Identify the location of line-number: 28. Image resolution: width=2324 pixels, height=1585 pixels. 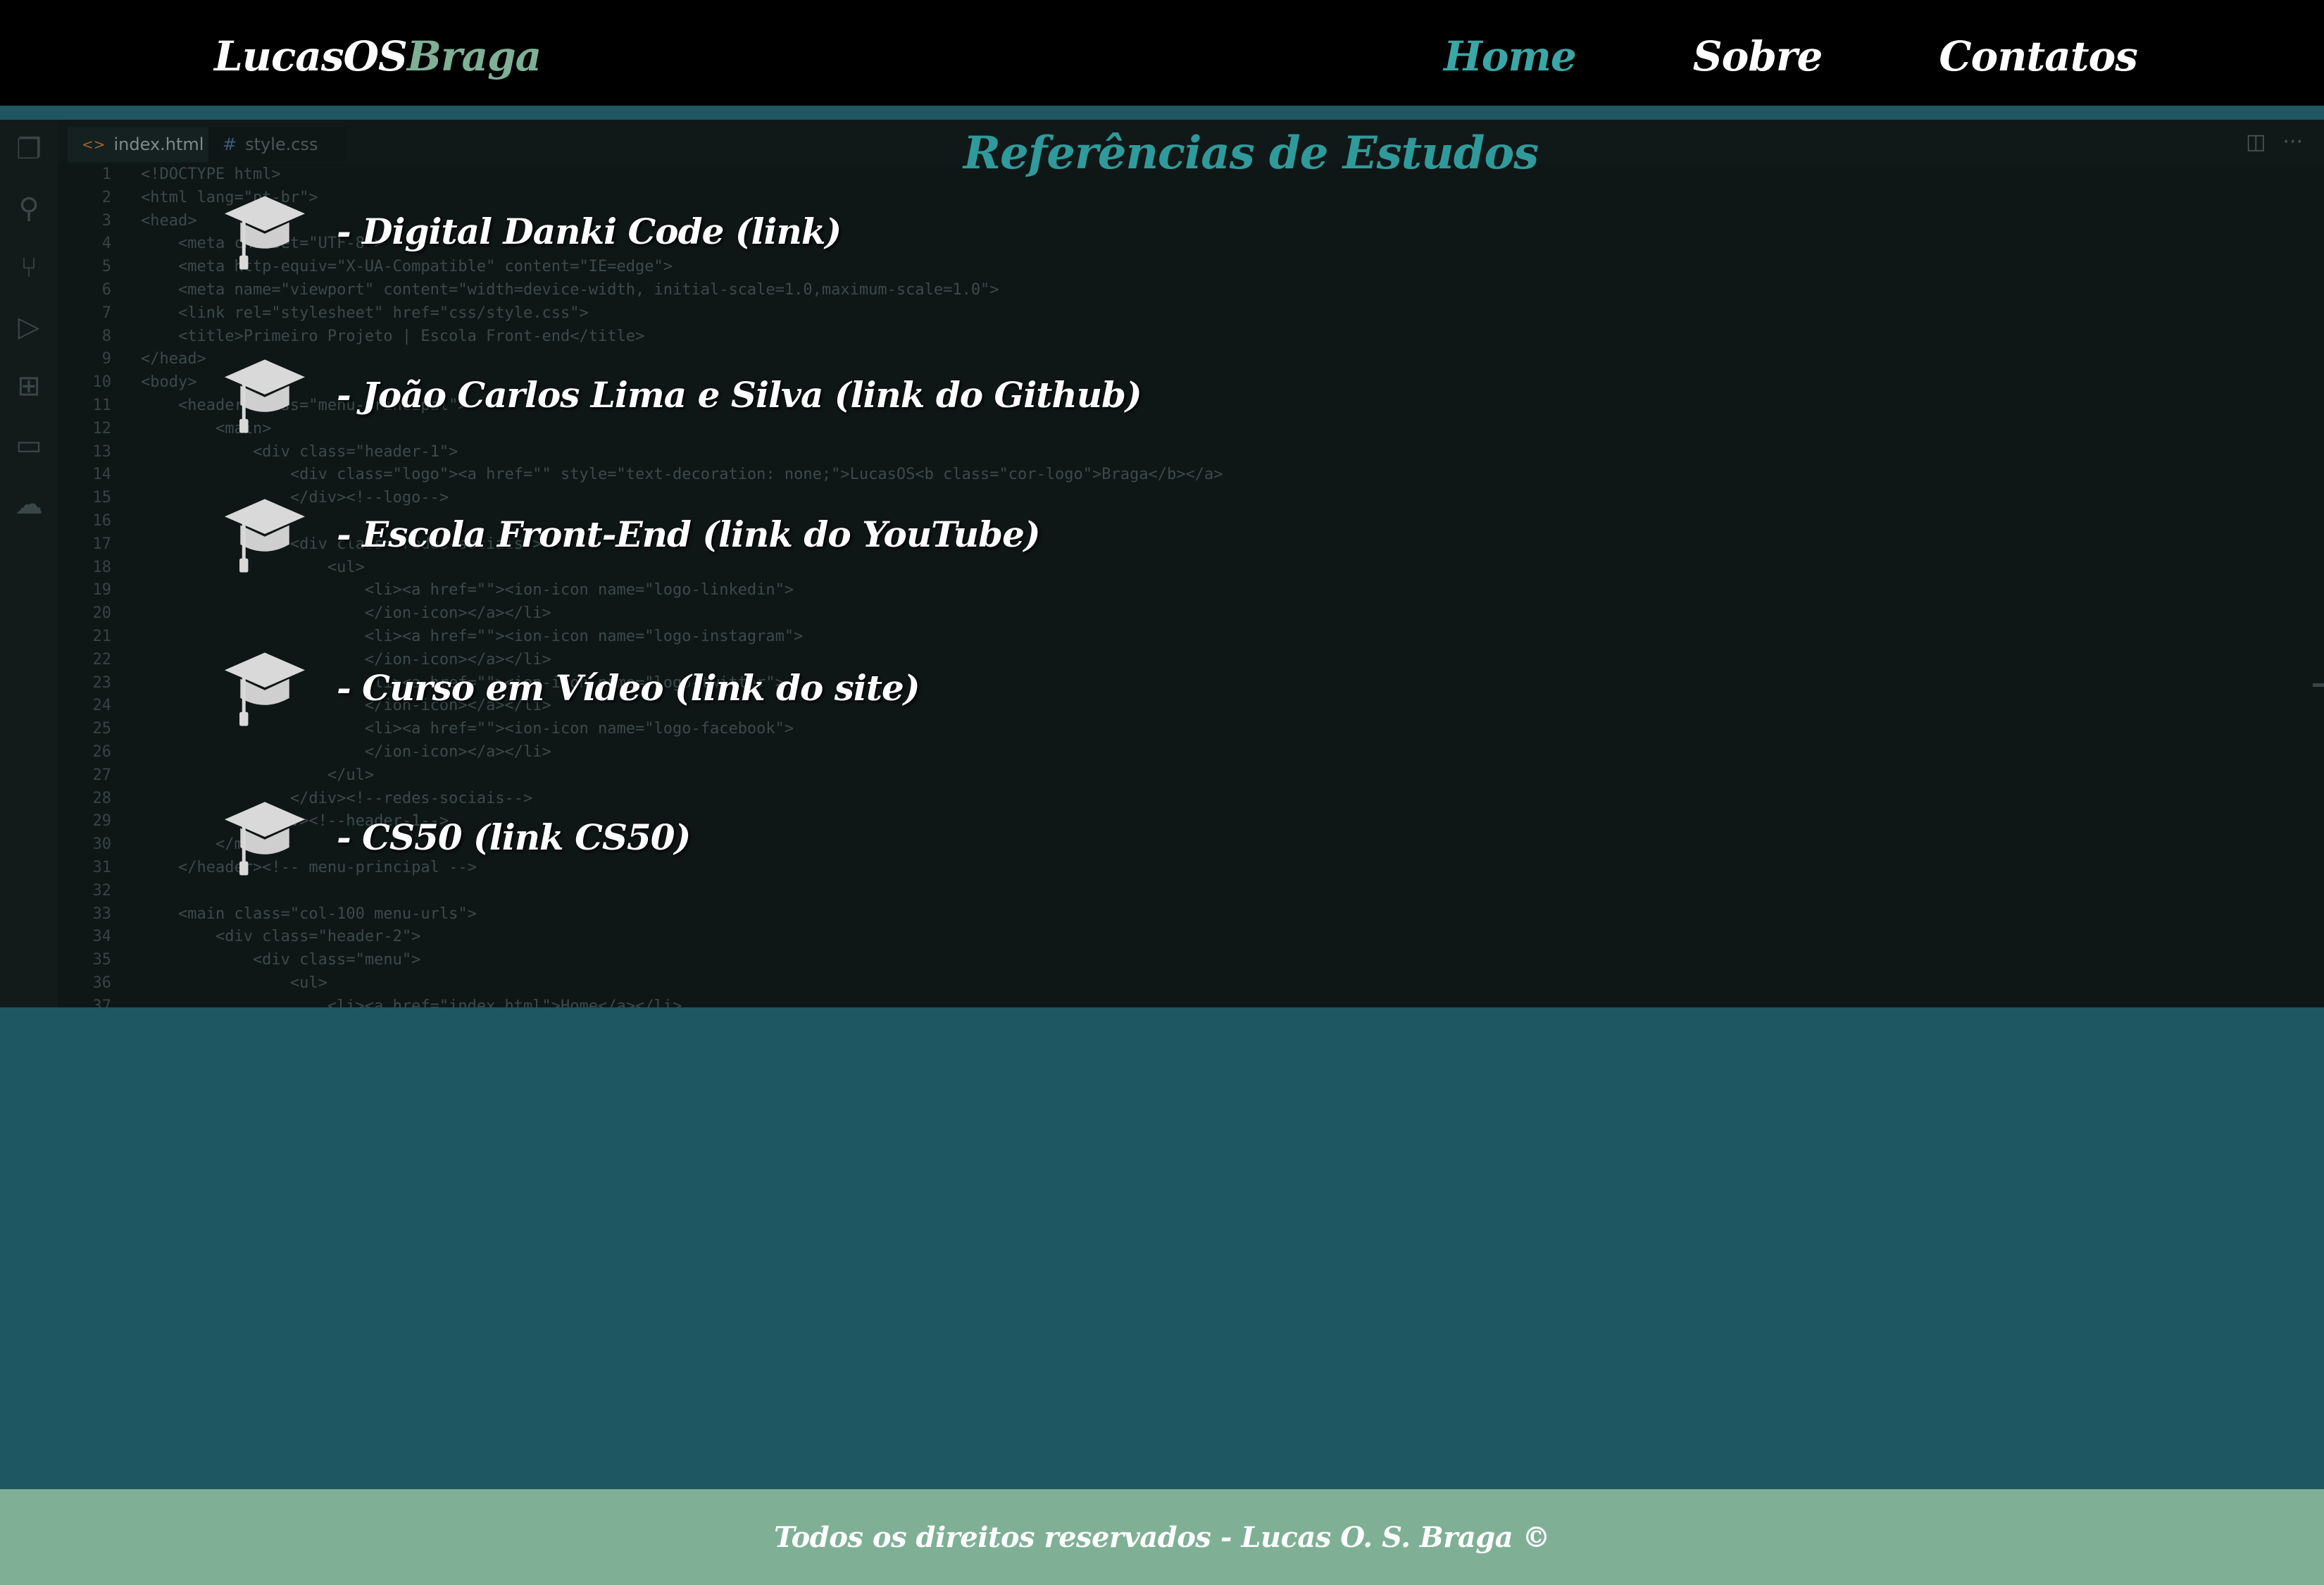
(102, 798).